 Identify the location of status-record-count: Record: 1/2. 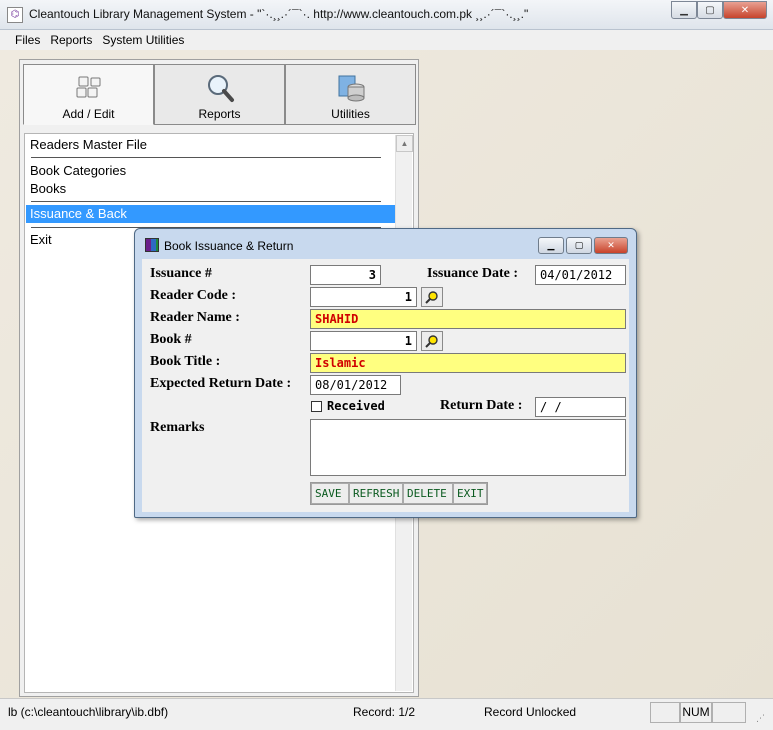
(384, 712).